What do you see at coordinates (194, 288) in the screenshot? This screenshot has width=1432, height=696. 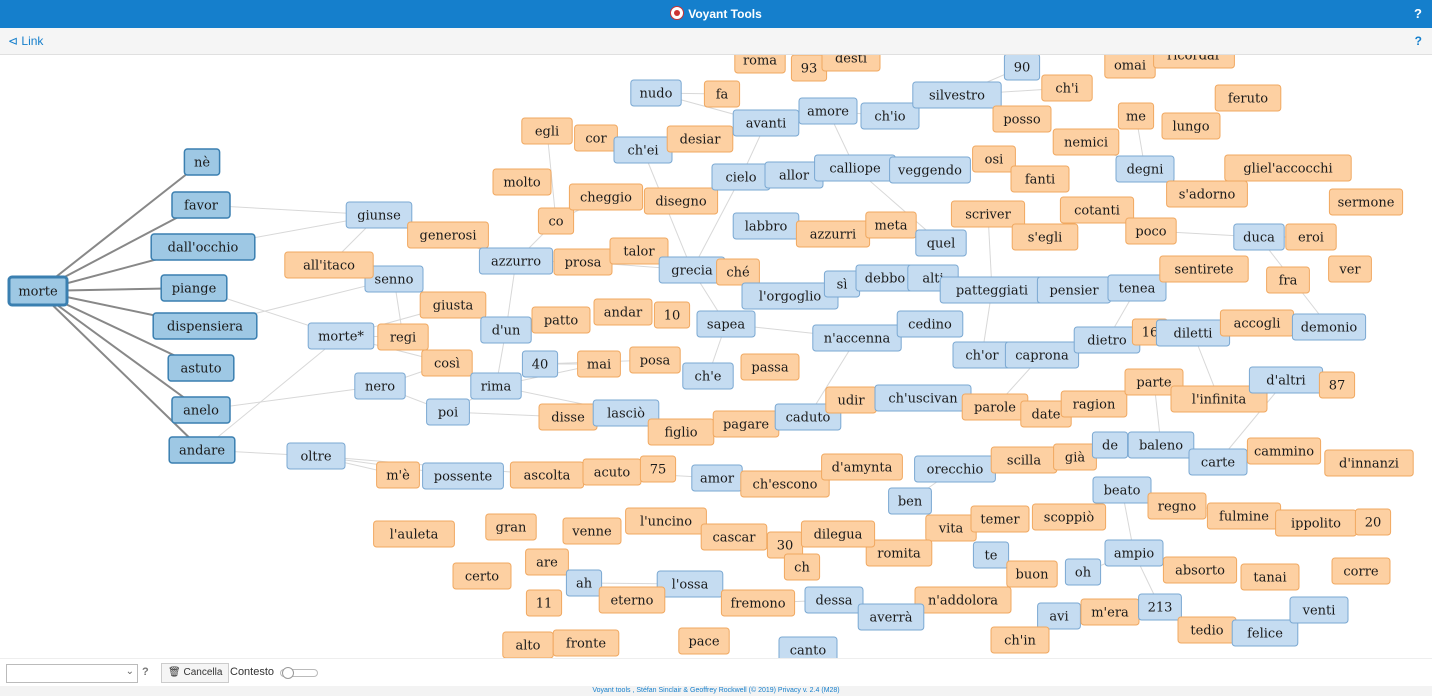 I see `node-piange: piange` at bounding box center [194, 288].